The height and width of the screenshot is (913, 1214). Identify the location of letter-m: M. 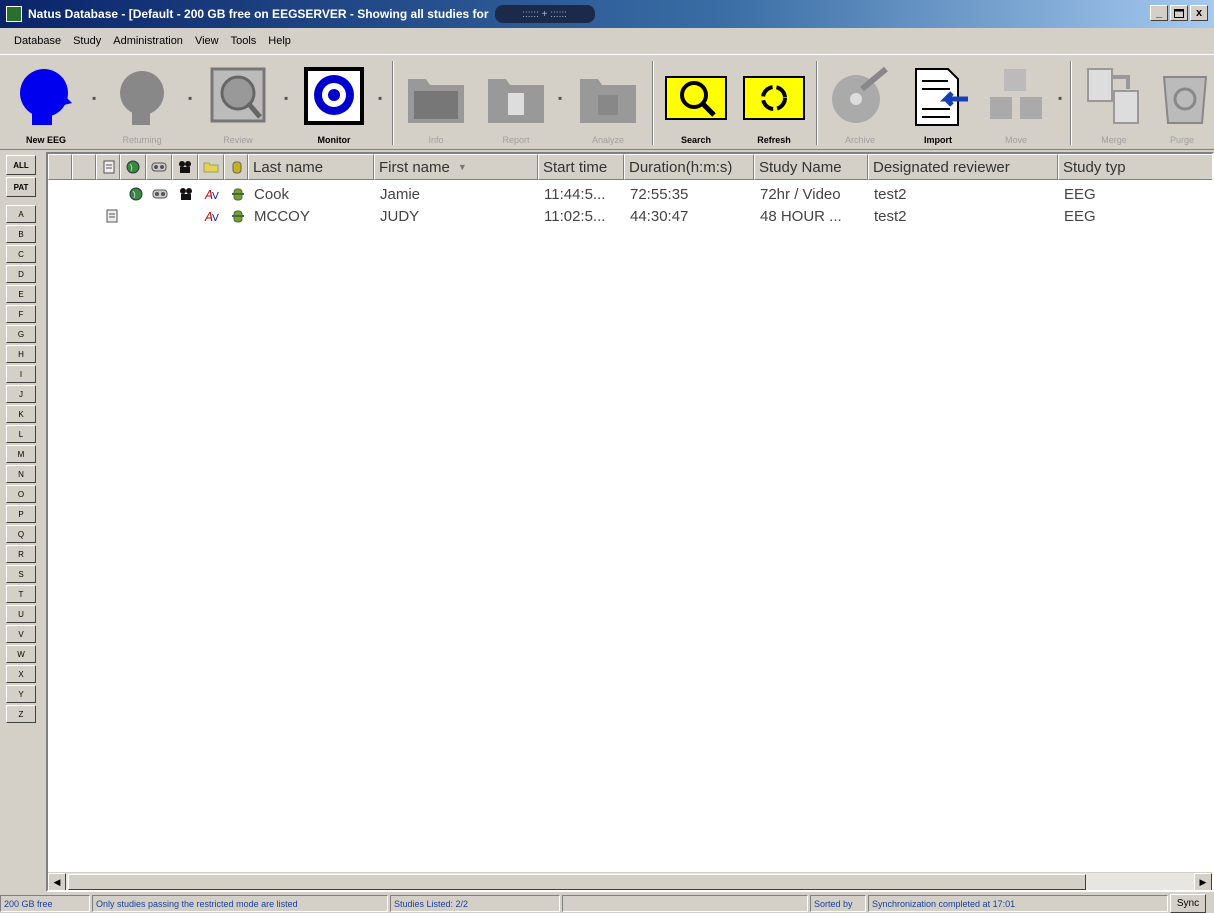
(21, 454).